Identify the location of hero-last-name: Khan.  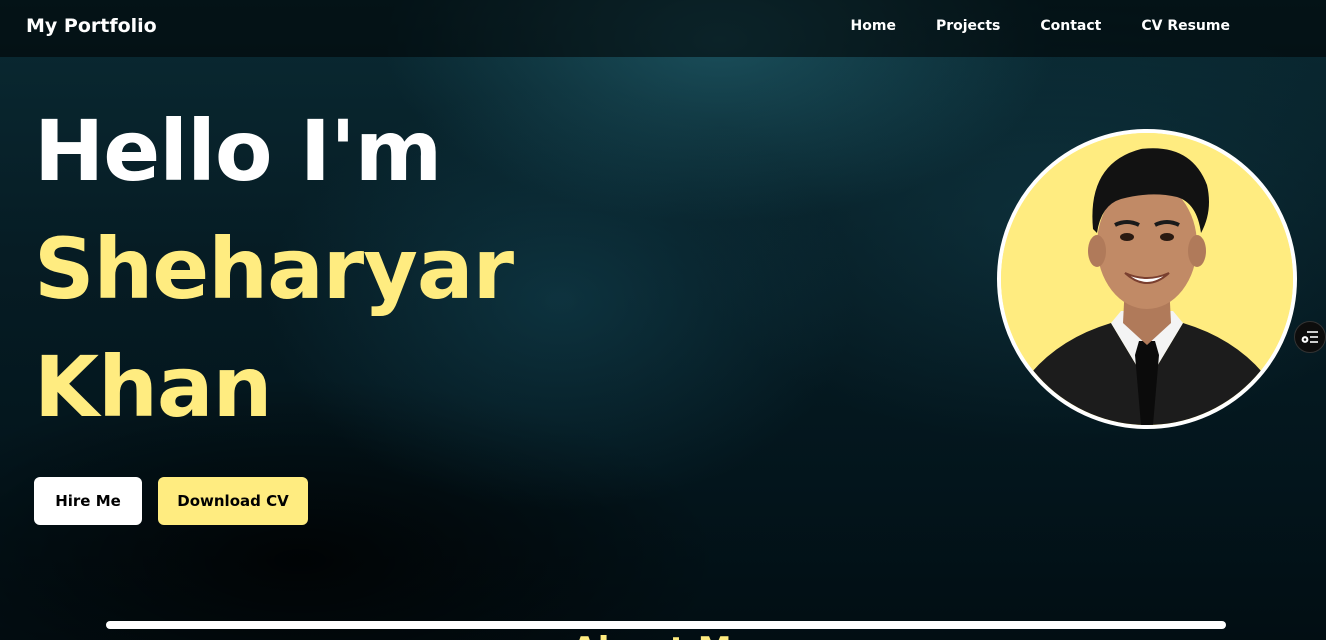
(153, 387).